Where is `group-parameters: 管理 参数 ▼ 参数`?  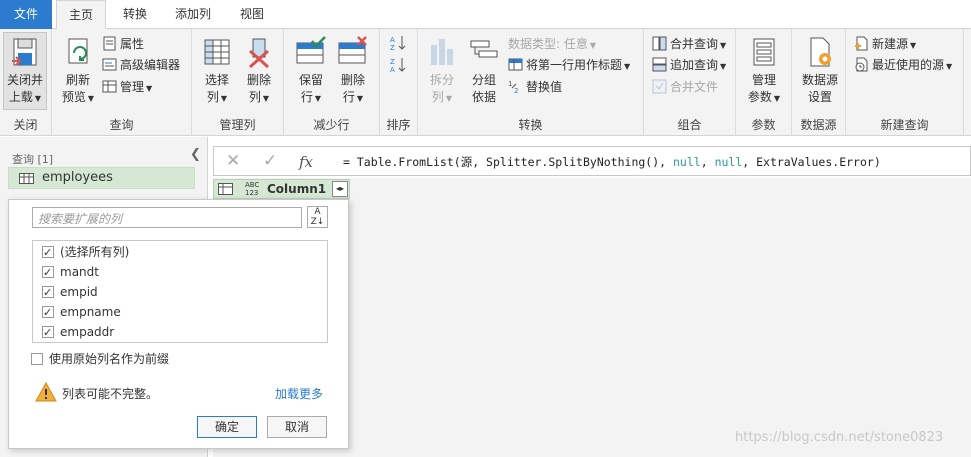 group-parameters: 管理 参数 ▼ 参数 is located at coordinates (764, 82).